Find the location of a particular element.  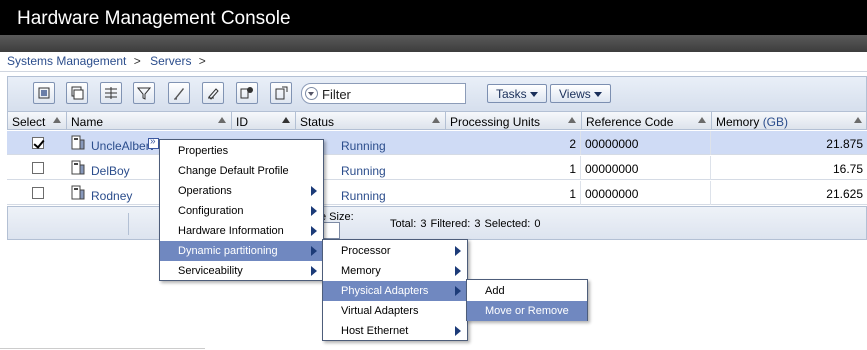

menu-item-configuration: Configuration is located at coordinates (241, 211).